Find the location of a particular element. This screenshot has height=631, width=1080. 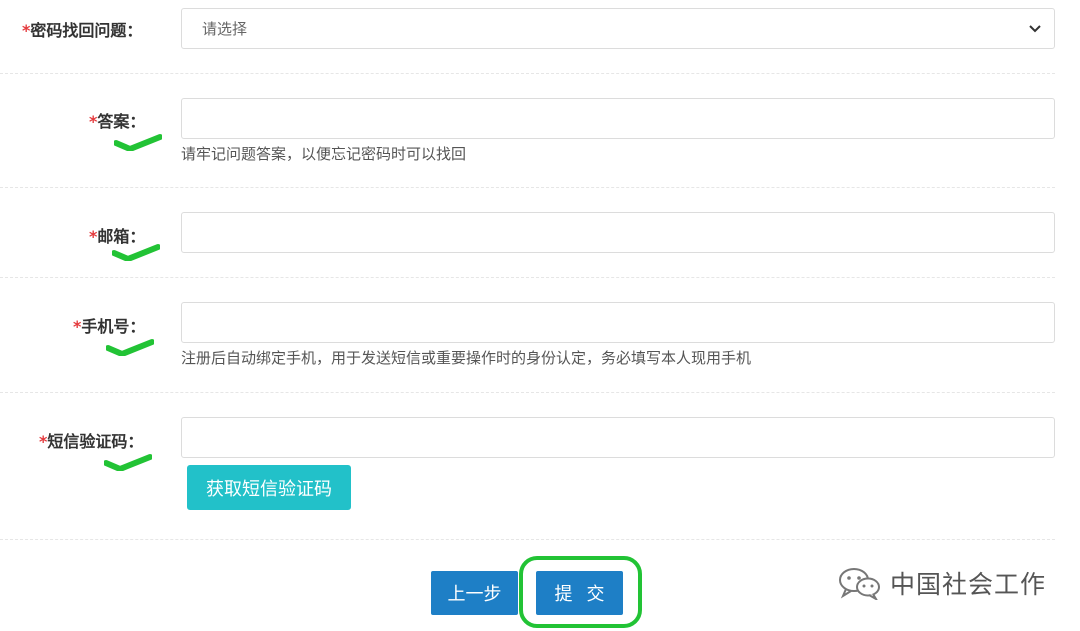

question-select-value: 请选择 is located at coordinates (225, 29).